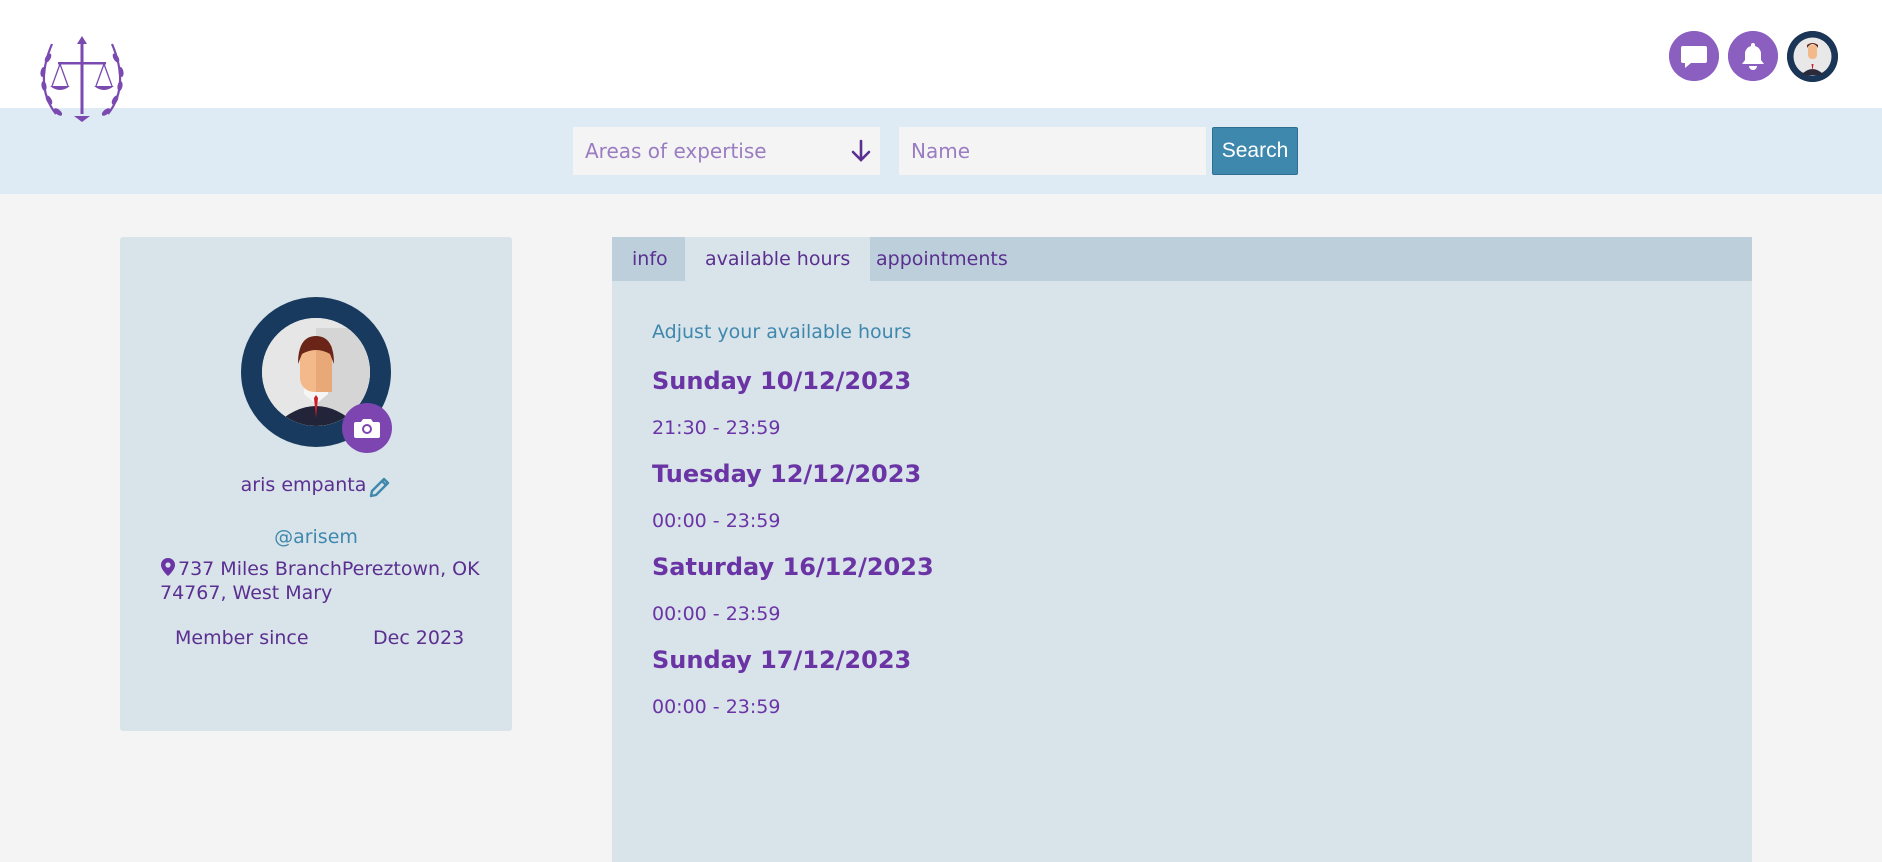  Describe the element at coordinates (316, 537) in the screenshot. I see `profile-handle: @arisem` at that location.